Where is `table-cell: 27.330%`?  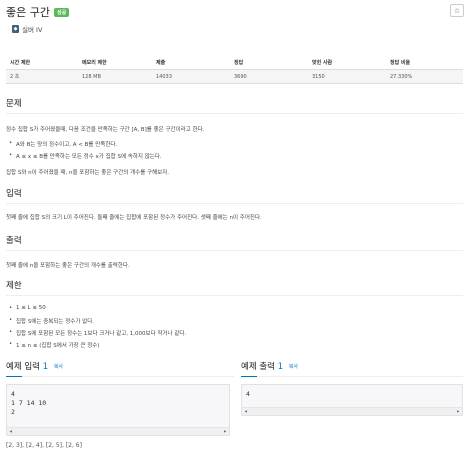
table-cell: 27.330% is located at coordinates (424, 76).